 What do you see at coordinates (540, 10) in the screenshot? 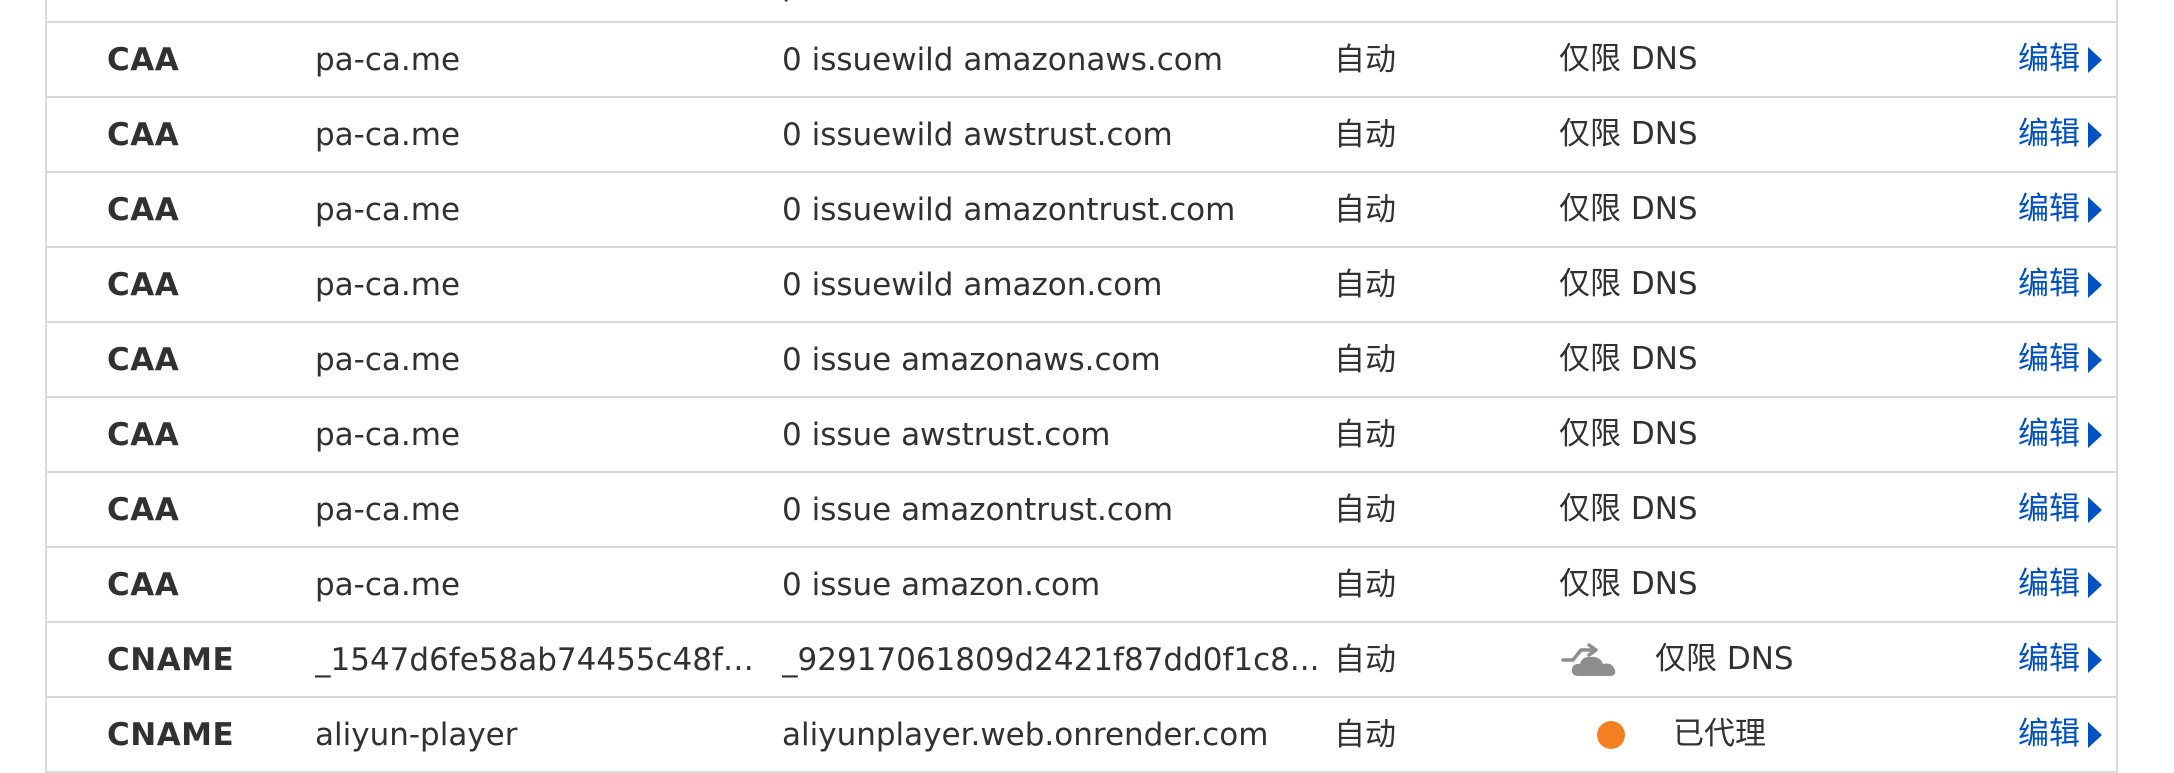
I see `record-name: www` at bounding box center [540, 10].